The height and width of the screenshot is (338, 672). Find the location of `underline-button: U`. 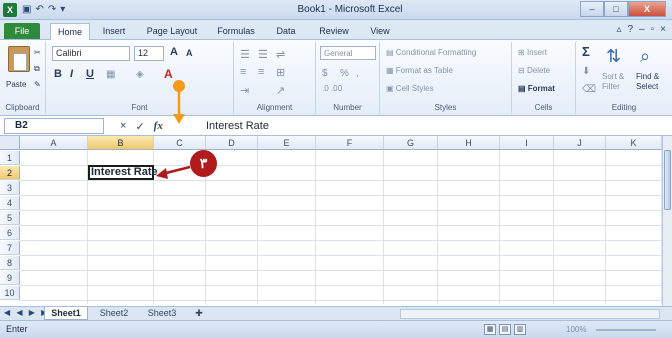

underline-button: U is located at coordinates (90, 74).